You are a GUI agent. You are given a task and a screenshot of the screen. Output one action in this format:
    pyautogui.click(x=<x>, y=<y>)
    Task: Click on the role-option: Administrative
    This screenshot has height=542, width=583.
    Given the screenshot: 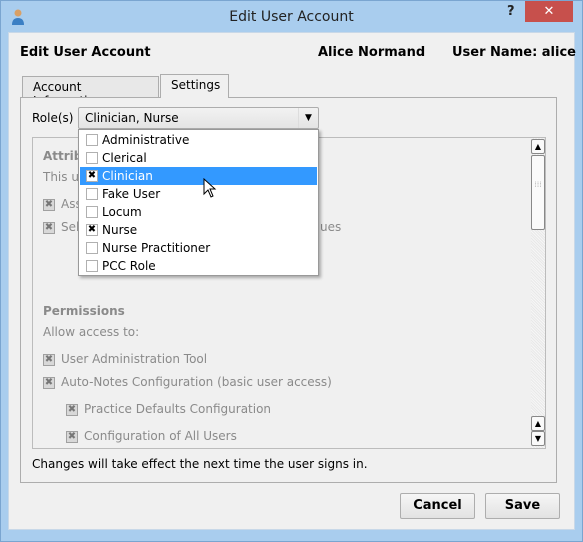 What is the action you would take?
    pyautogui.click(x=198, y=140)
    